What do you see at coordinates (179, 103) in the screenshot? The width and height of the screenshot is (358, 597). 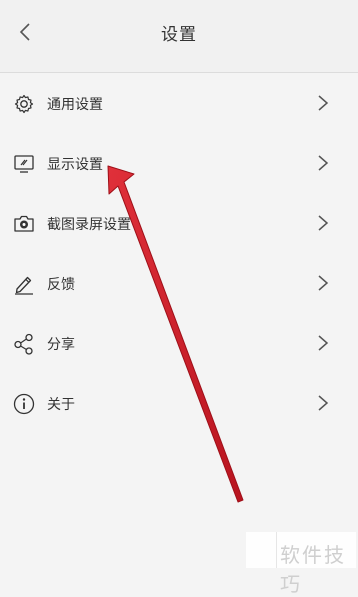 I see `menu-item-general: 通用设置` at bounding box center [179, 103].